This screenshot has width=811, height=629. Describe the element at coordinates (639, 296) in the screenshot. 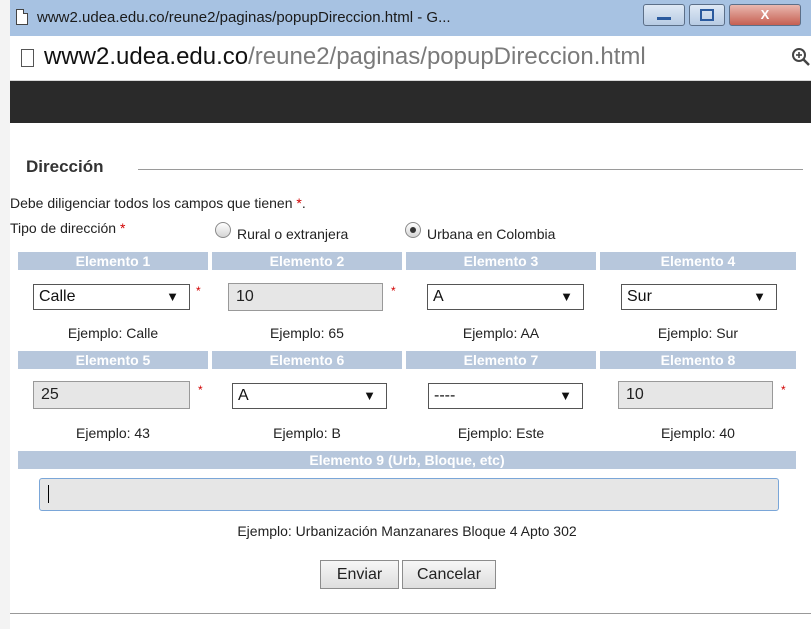

I see `select-value: Sur` at that location.